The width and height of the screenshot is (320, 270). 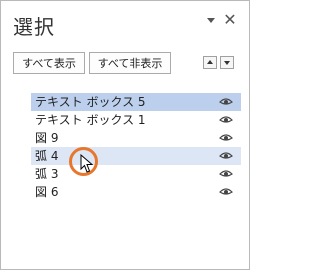 I want to click on list-item-label: テキスト ボックス 1, so click(x=90, y=120).